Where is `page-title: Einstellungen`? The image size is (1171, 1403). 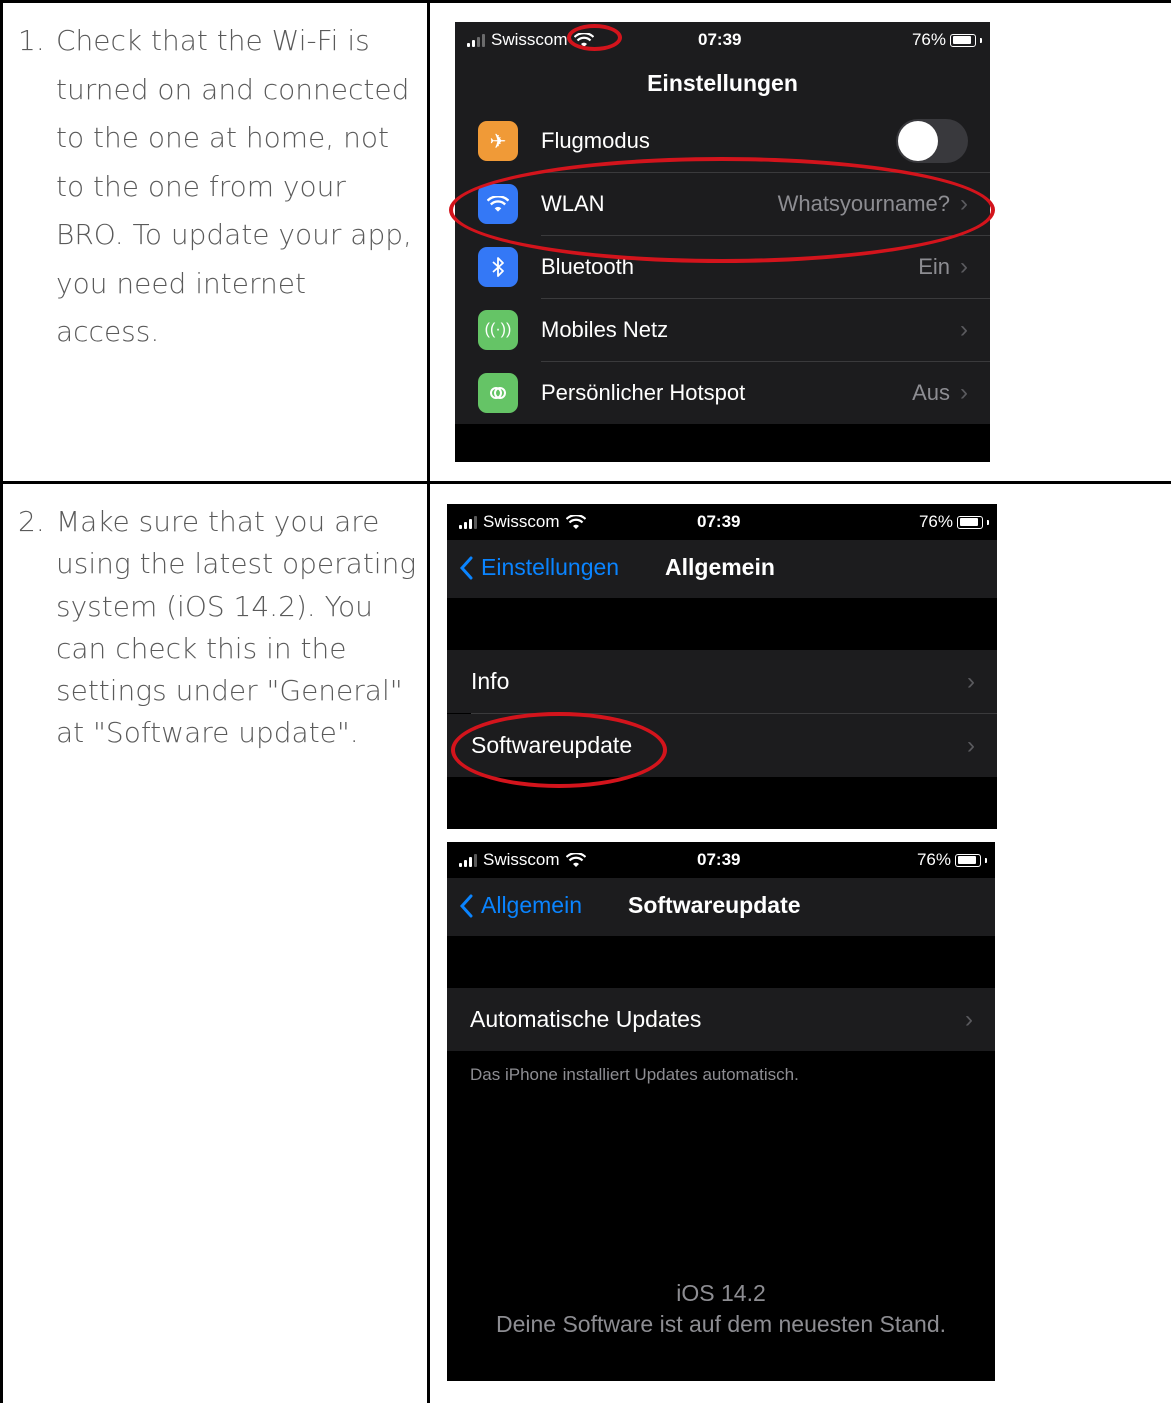 page-title: Einstellungen is located at coordinates (722, 83).